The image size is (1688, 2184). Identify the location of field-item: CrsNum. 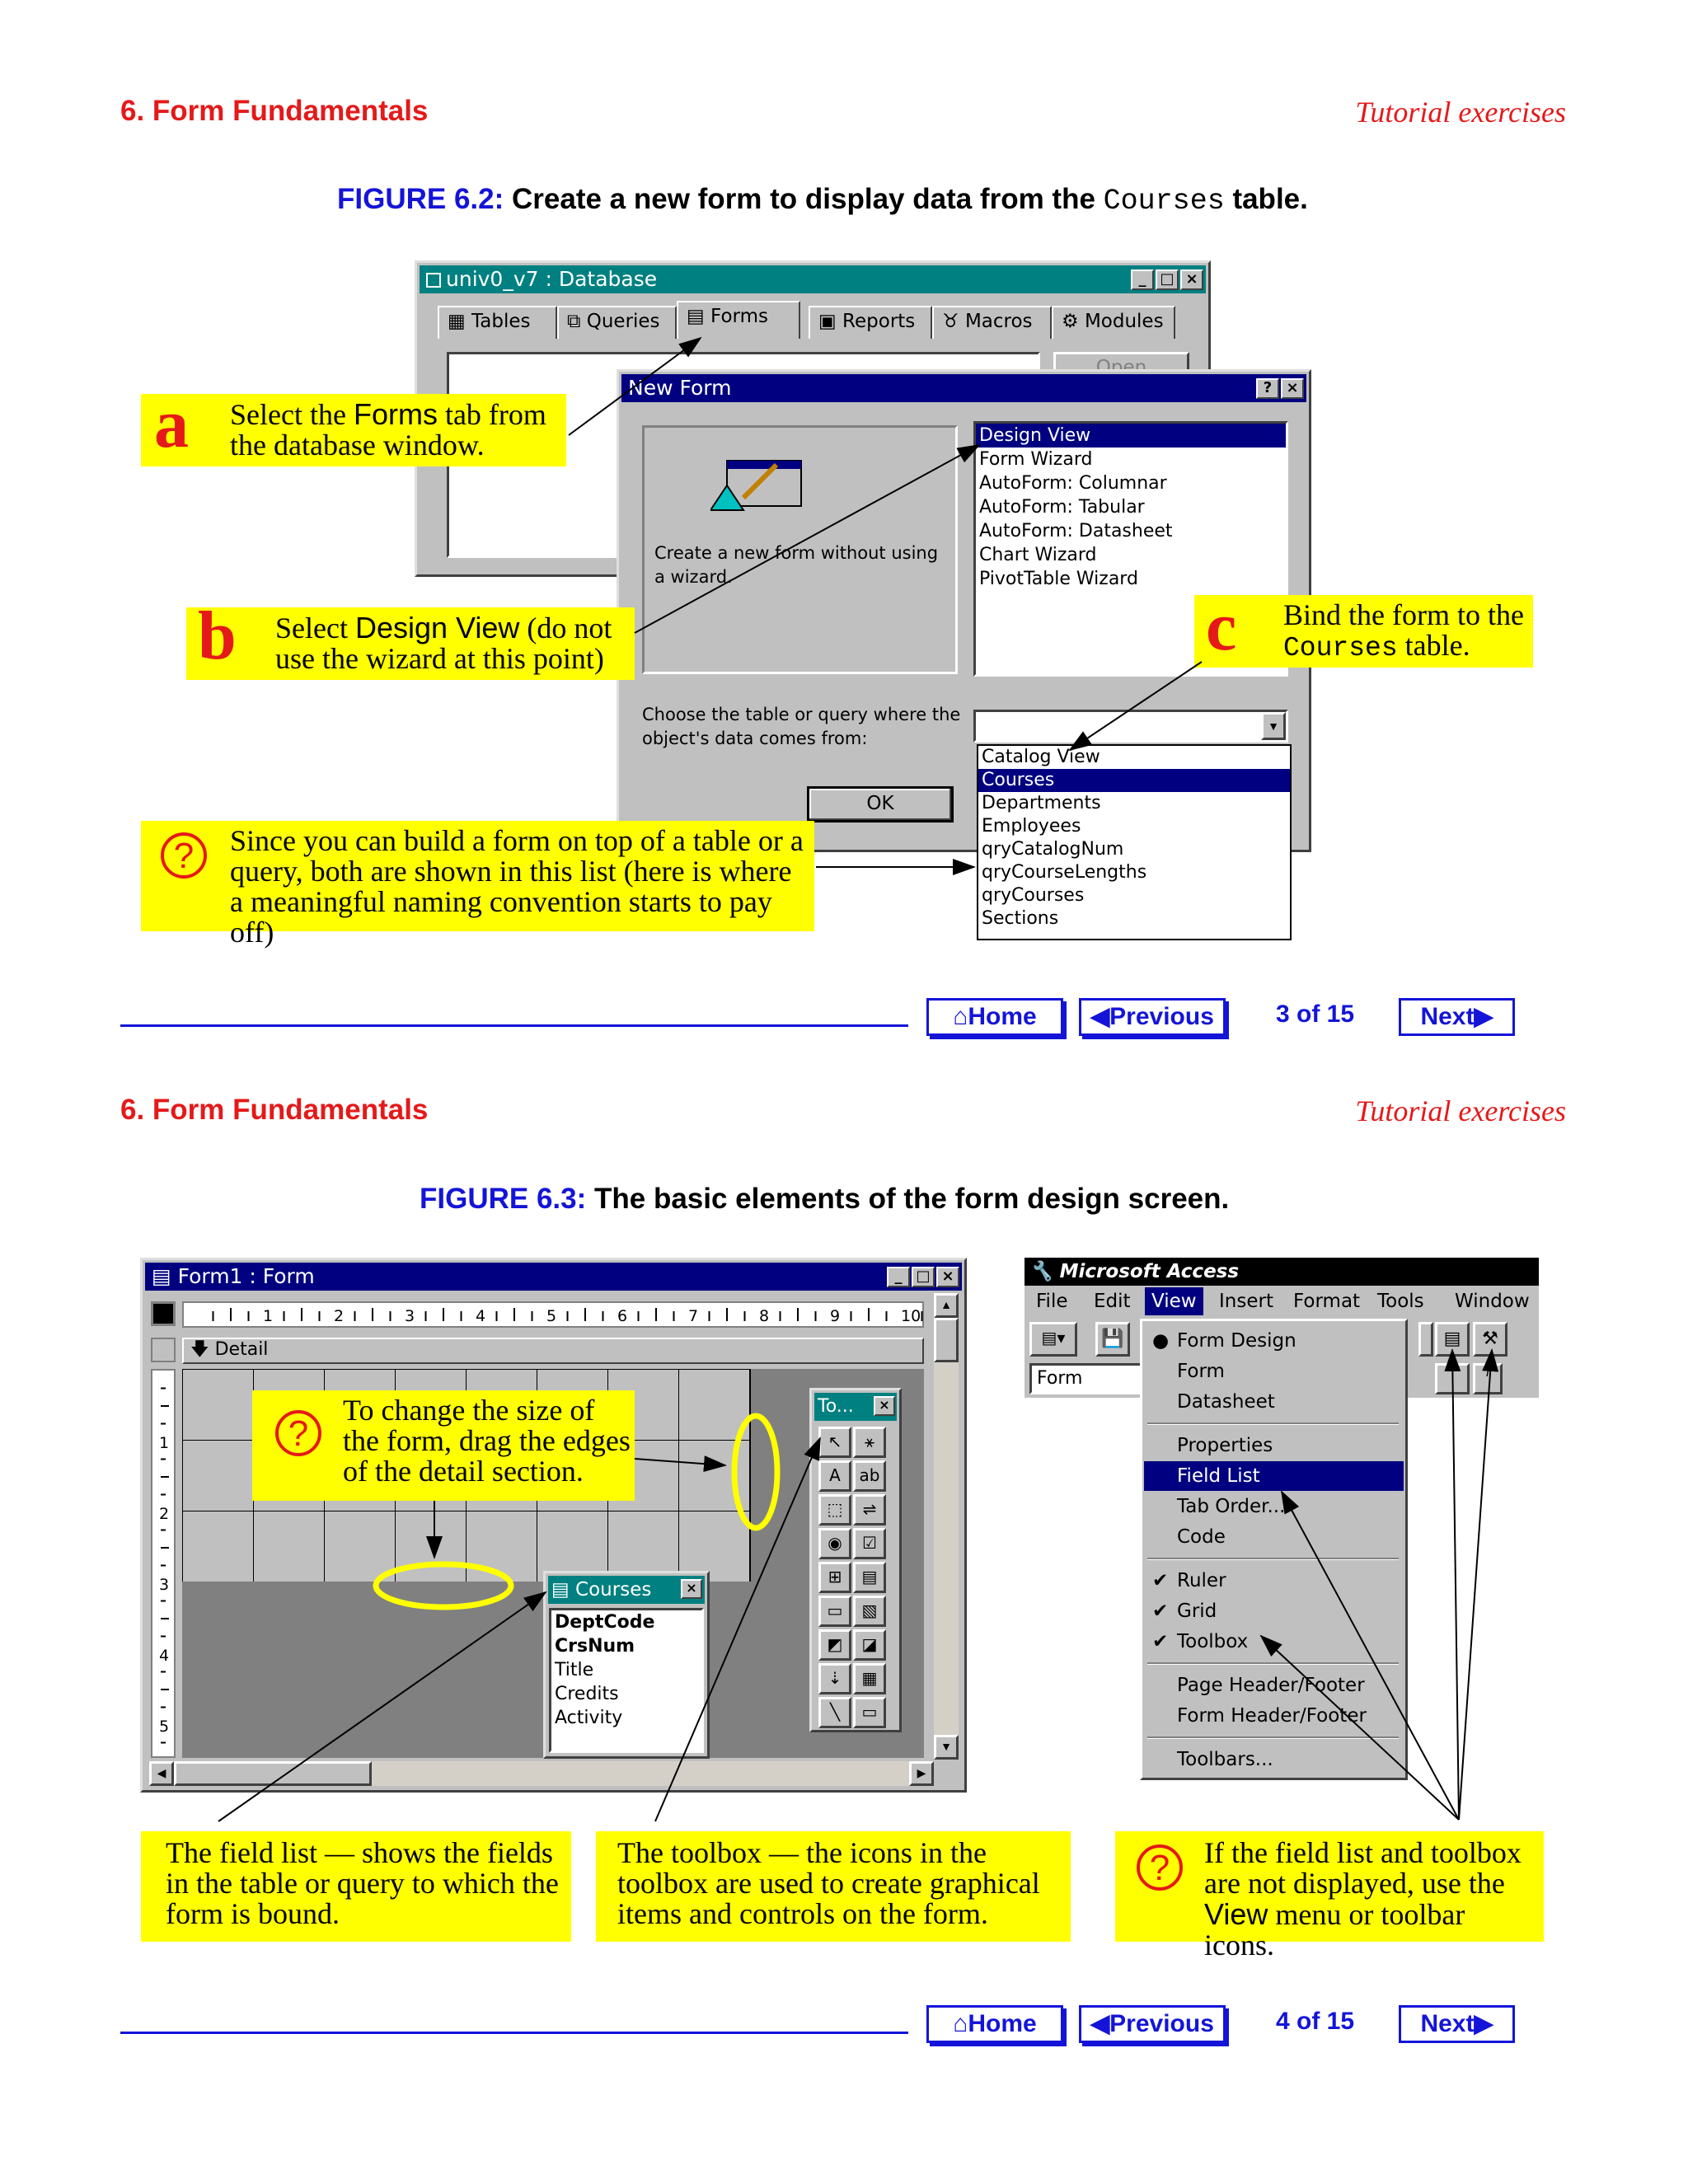
(626, 1646).